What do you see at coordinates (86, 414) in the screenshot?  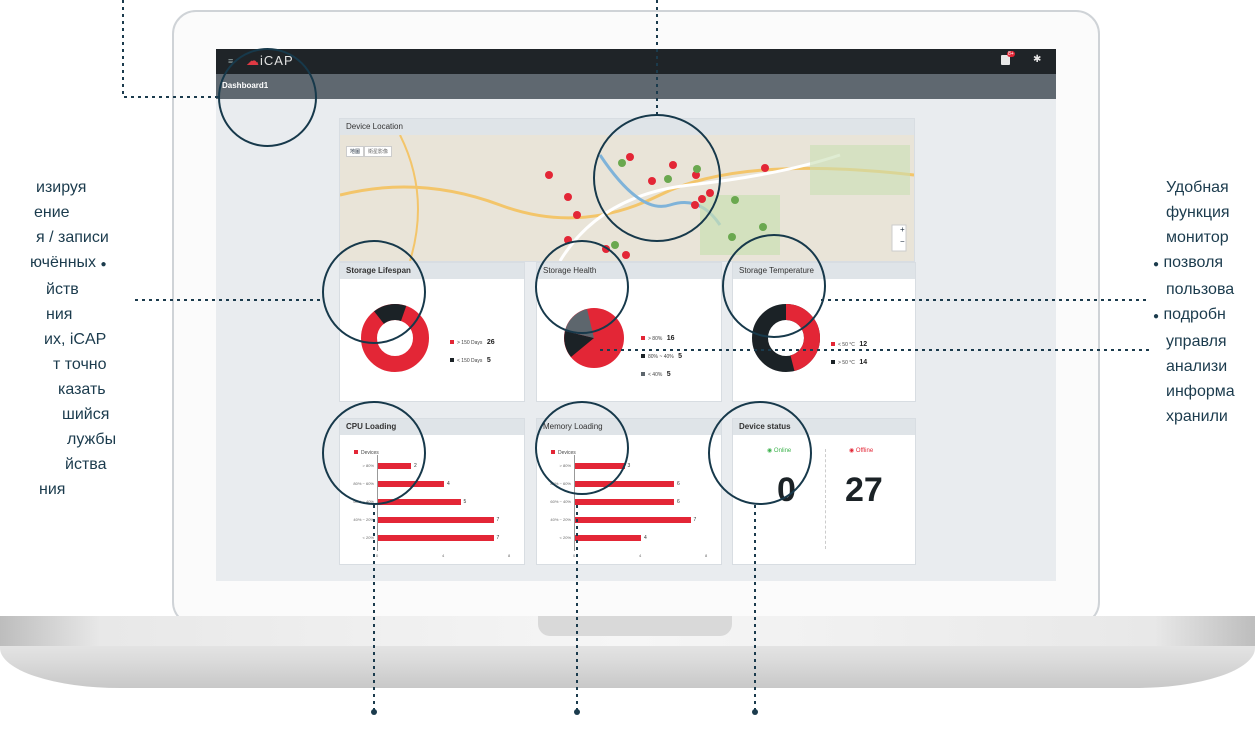 I see `left-line: шийся` at bounding box center [86, 414].